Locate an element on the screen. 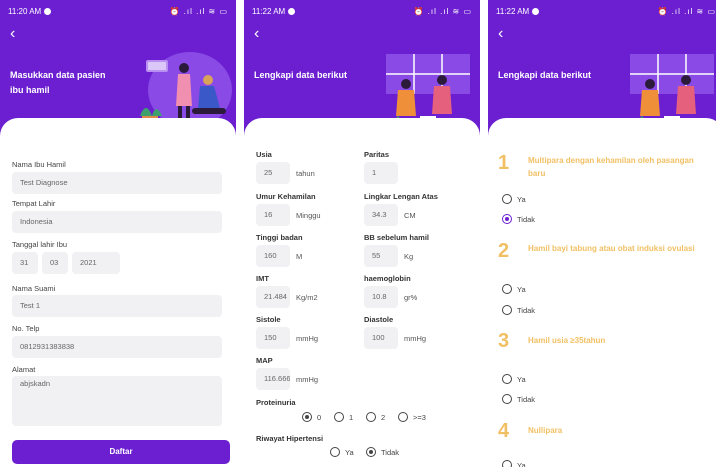  paritas-label: Paritas is located at coordinates (377, 154).